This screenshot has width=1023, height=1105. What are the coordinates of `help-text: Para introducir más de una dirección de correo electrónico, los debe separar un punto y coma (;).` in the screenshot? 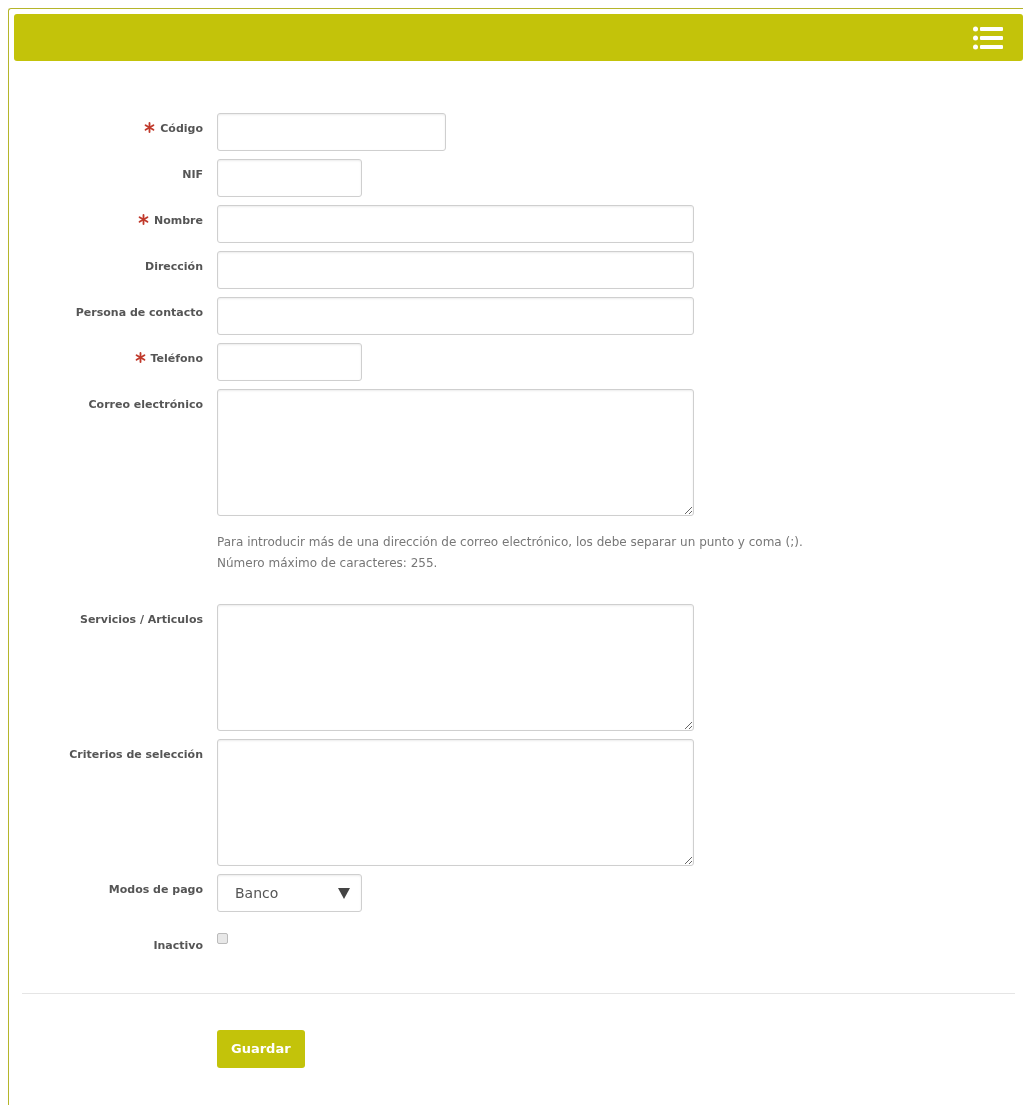 It's located at (510, 542).